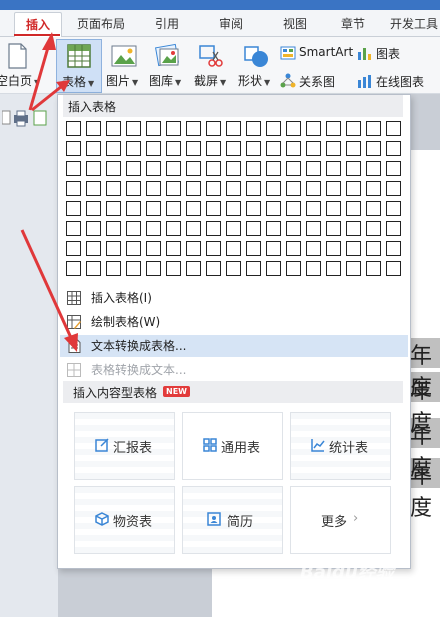 The height and width of the screenshot is (617, 440). What do you see at coordinates (124, 446) in the screenshot?
I see `card-report-table: 汇报表` at bounding box center [124, 446].